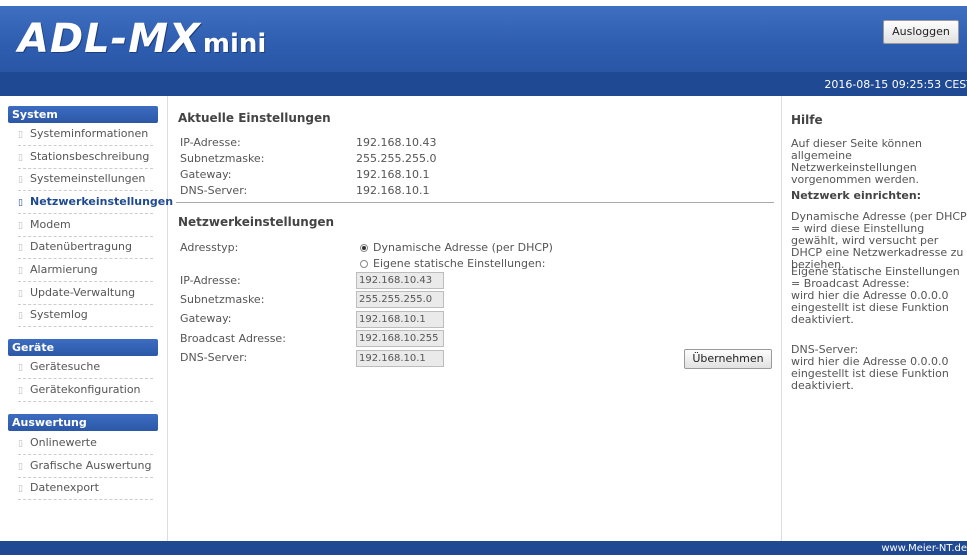 The height and width of the screenshot is (555, 967). I want to click on sidebar-item-label: Gerätekonfiguration, so click(85, 389).